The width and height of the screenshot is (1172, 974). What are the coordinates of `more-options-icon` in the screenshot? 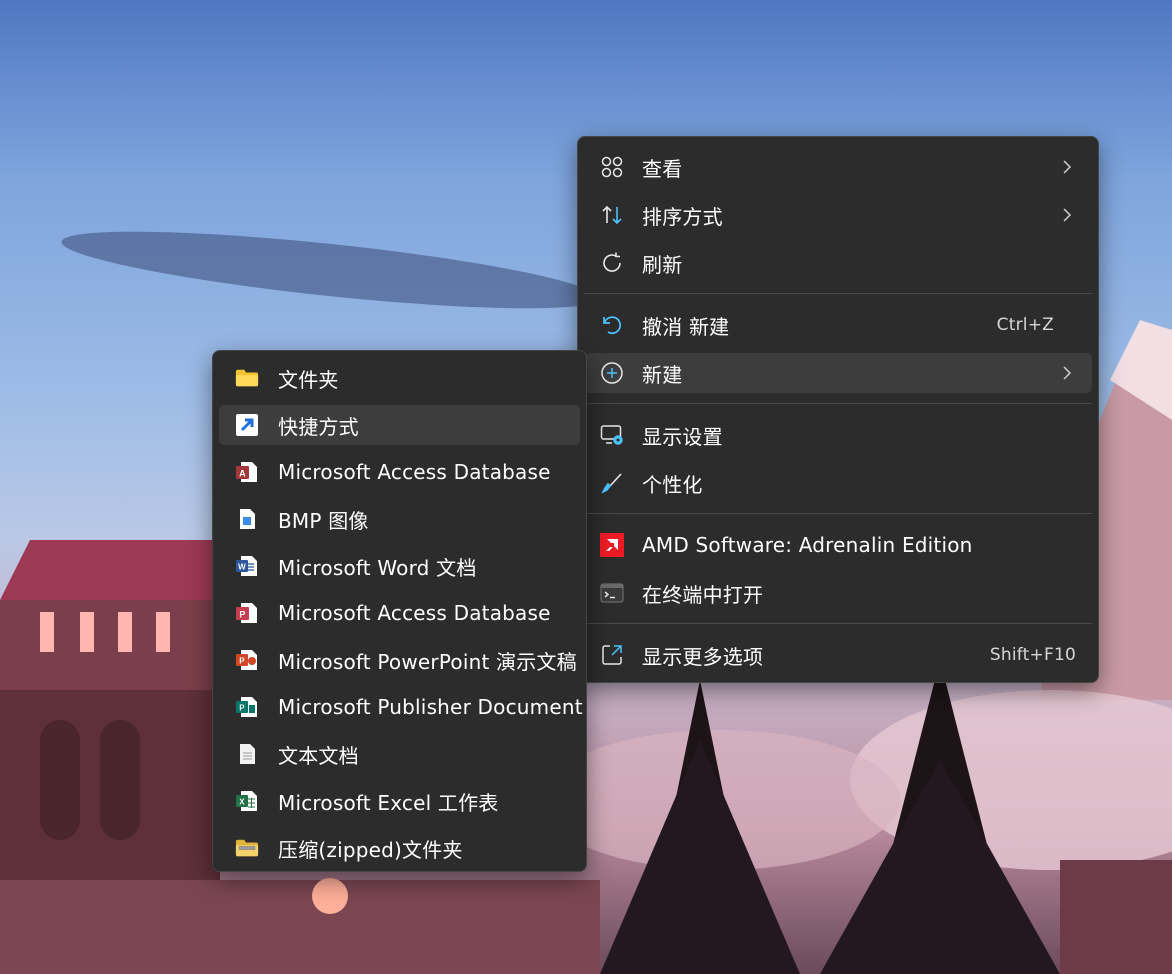 It's located at (612, 655).